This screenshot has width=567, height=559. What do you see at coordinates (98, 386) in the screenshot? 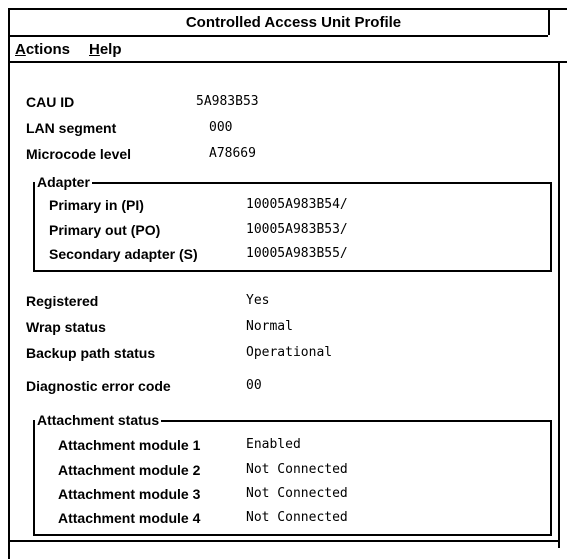
I see `diagnostic-error-code-label: Diagnostic error code` at bounding box center [98, 386].